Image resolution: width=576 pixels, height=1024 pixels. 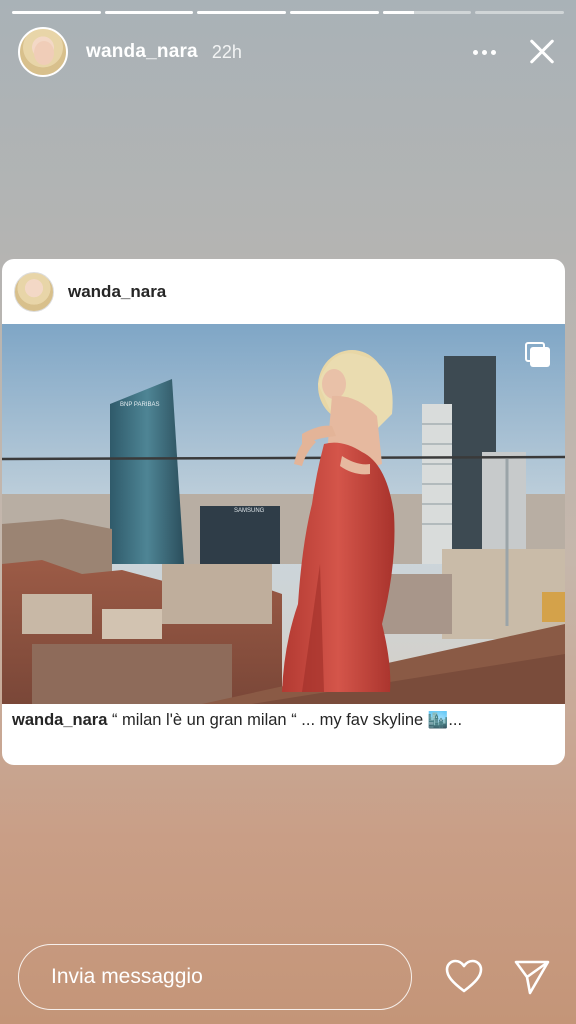 I want to click on avatar, so click(x=43, y=52).